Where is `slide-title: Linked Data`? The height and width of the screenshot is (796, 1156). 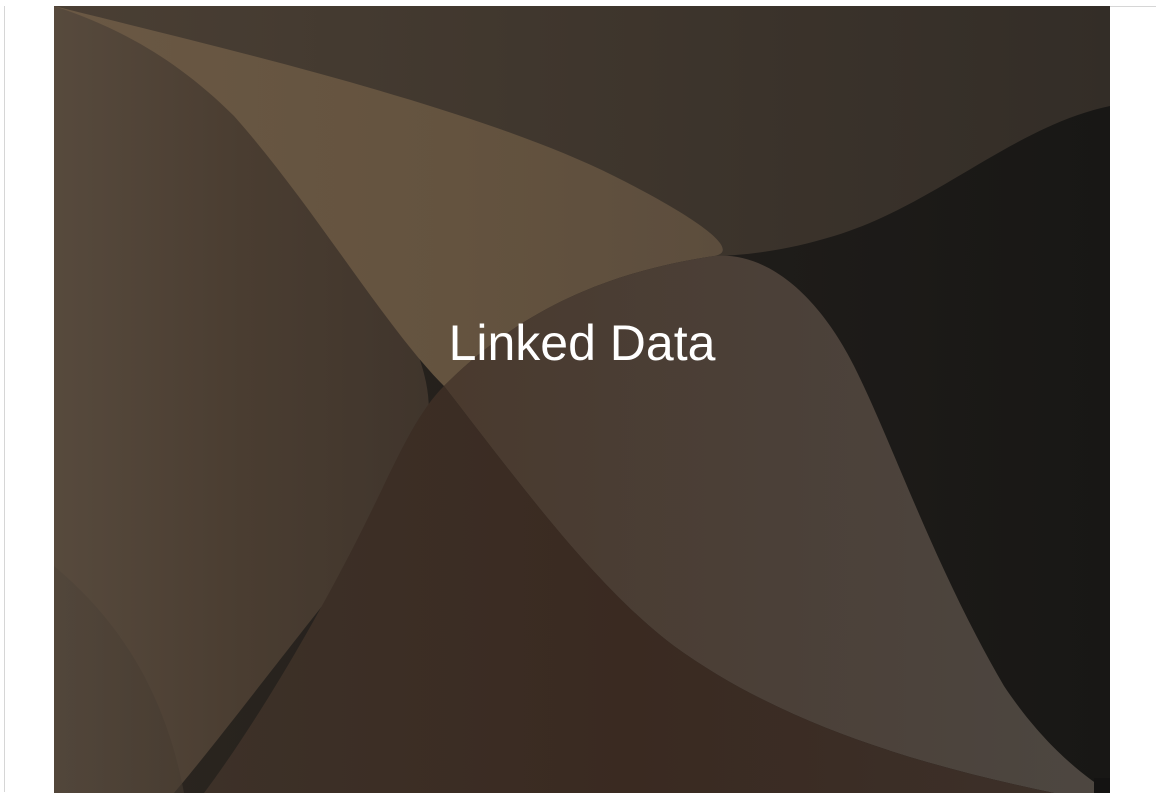
slide-title: Linked Data is located at coordinates (582, 343).